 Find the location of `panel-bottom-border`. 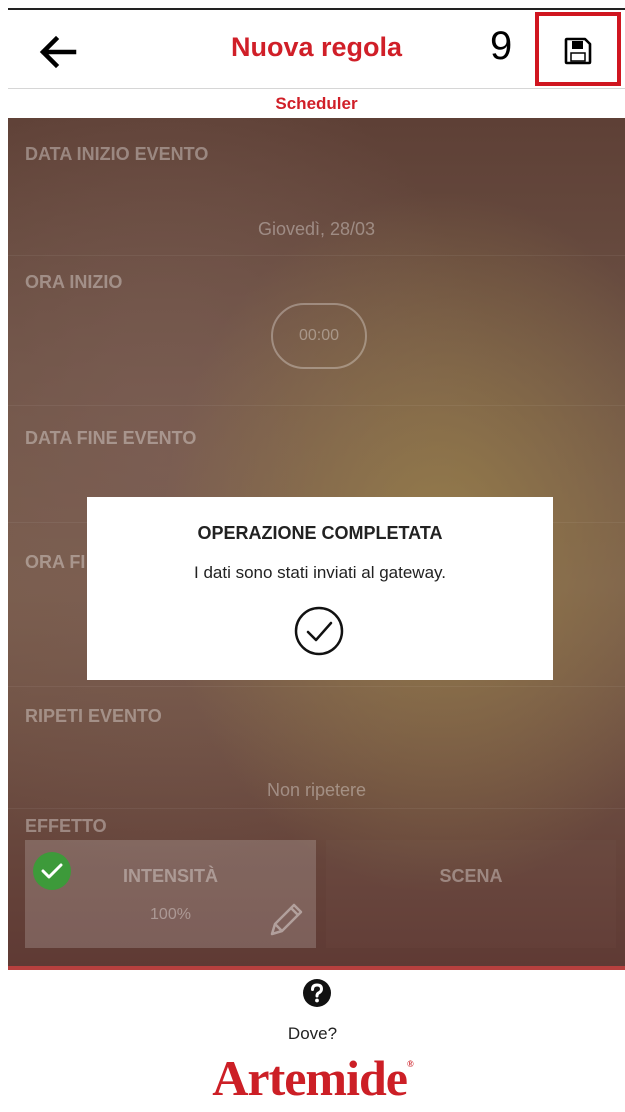

panel-bottom-border is located at coordinates (316, 968).